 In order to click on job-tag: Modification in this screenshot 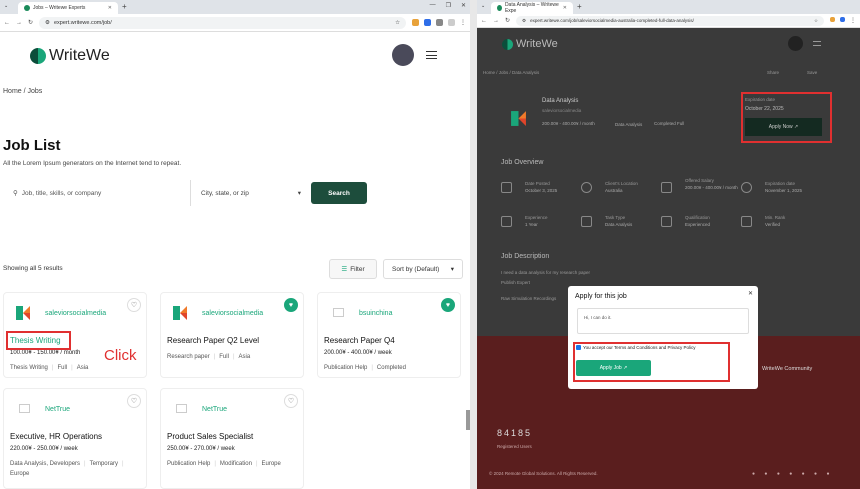, I will do `click(236, 464)`.